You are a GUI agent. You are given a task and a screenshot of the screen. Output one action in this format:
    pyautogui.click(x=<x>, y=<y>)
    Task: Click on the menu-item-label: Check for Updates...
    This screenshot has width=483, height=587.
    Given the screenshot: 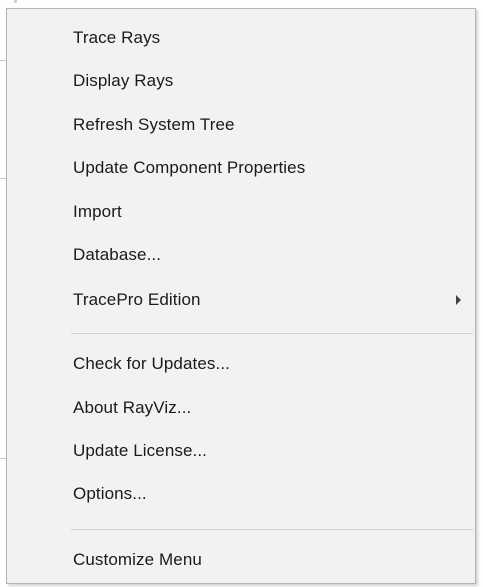 What is the action you would take?
    pyautogui.click(x=151, y=363)
    